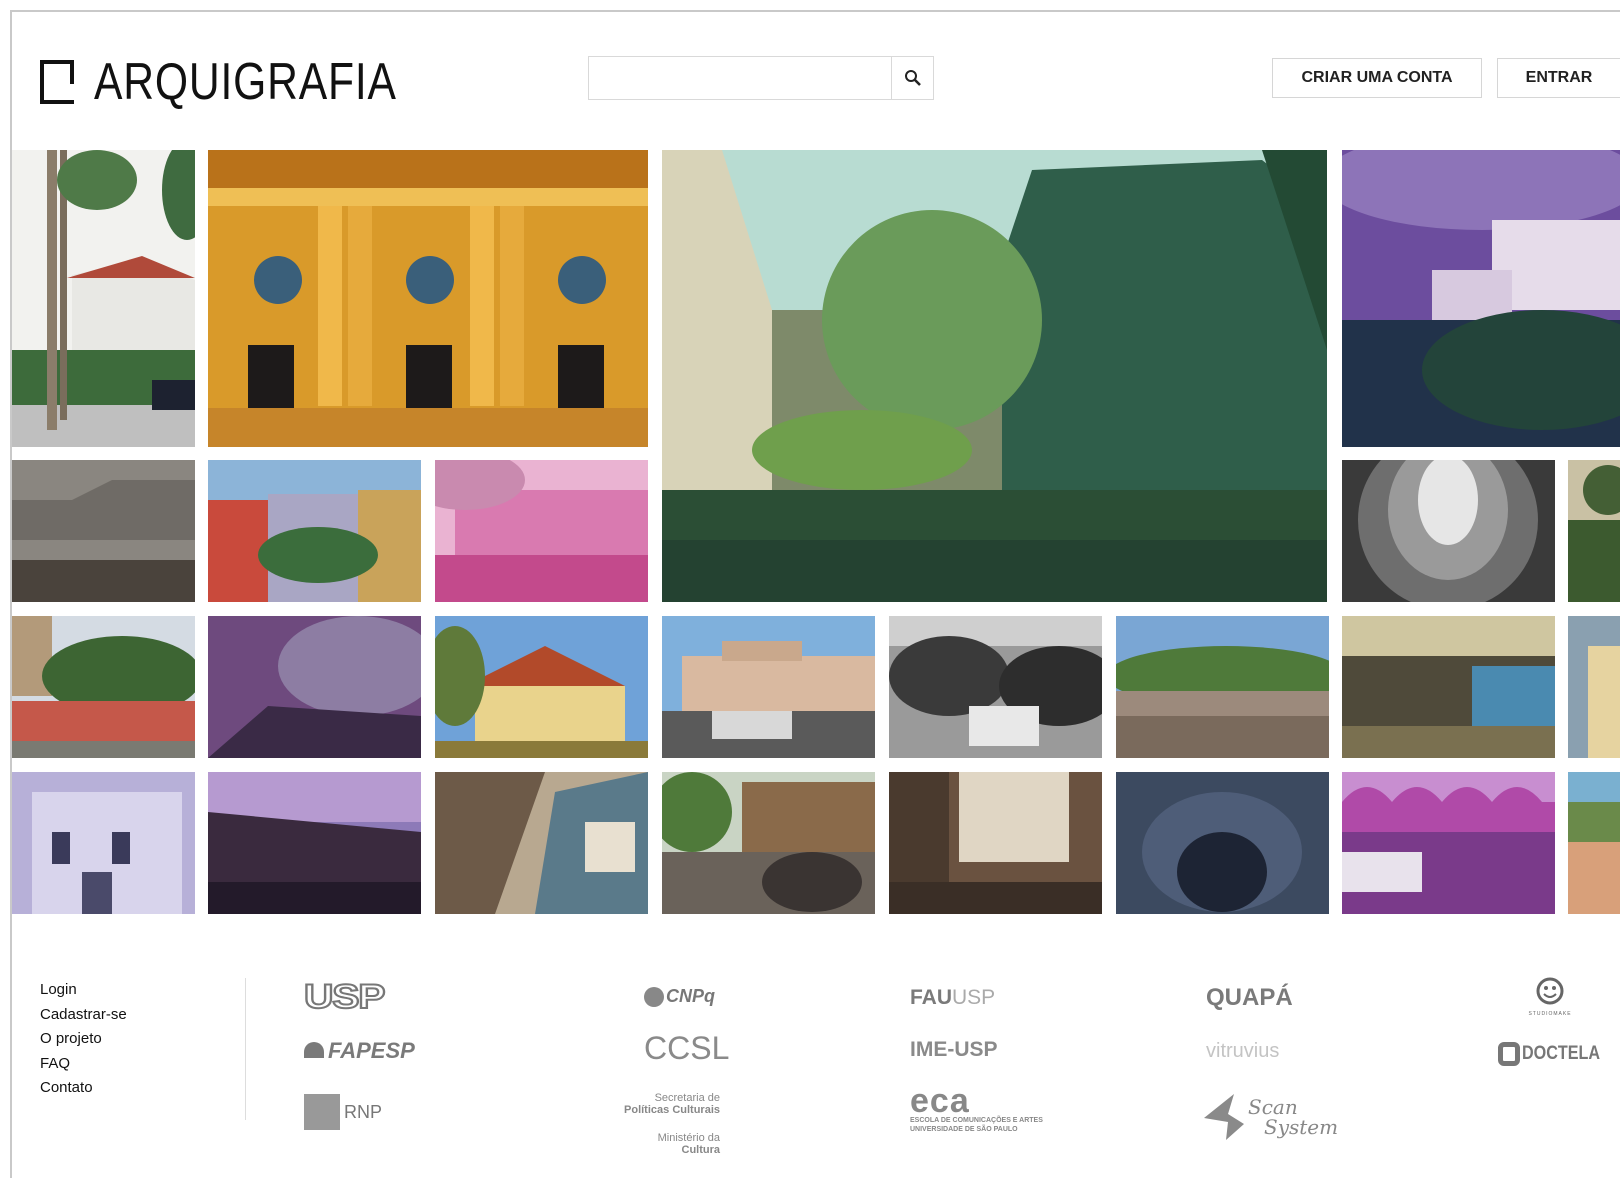 The image size is (1620, 1178). What do you see at coordinates (954, 1050) in the screenshot?
I see `sponsor-imeusp-logo: IME-USP` at bounding box center [954, 1050].